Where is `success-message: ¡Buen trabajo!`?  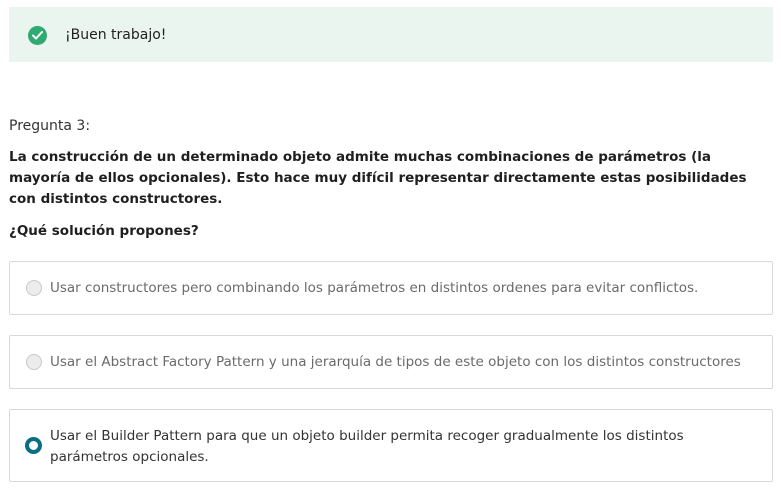
success-message: ¡Buen trabajo! is located at coordinates (116, 35).